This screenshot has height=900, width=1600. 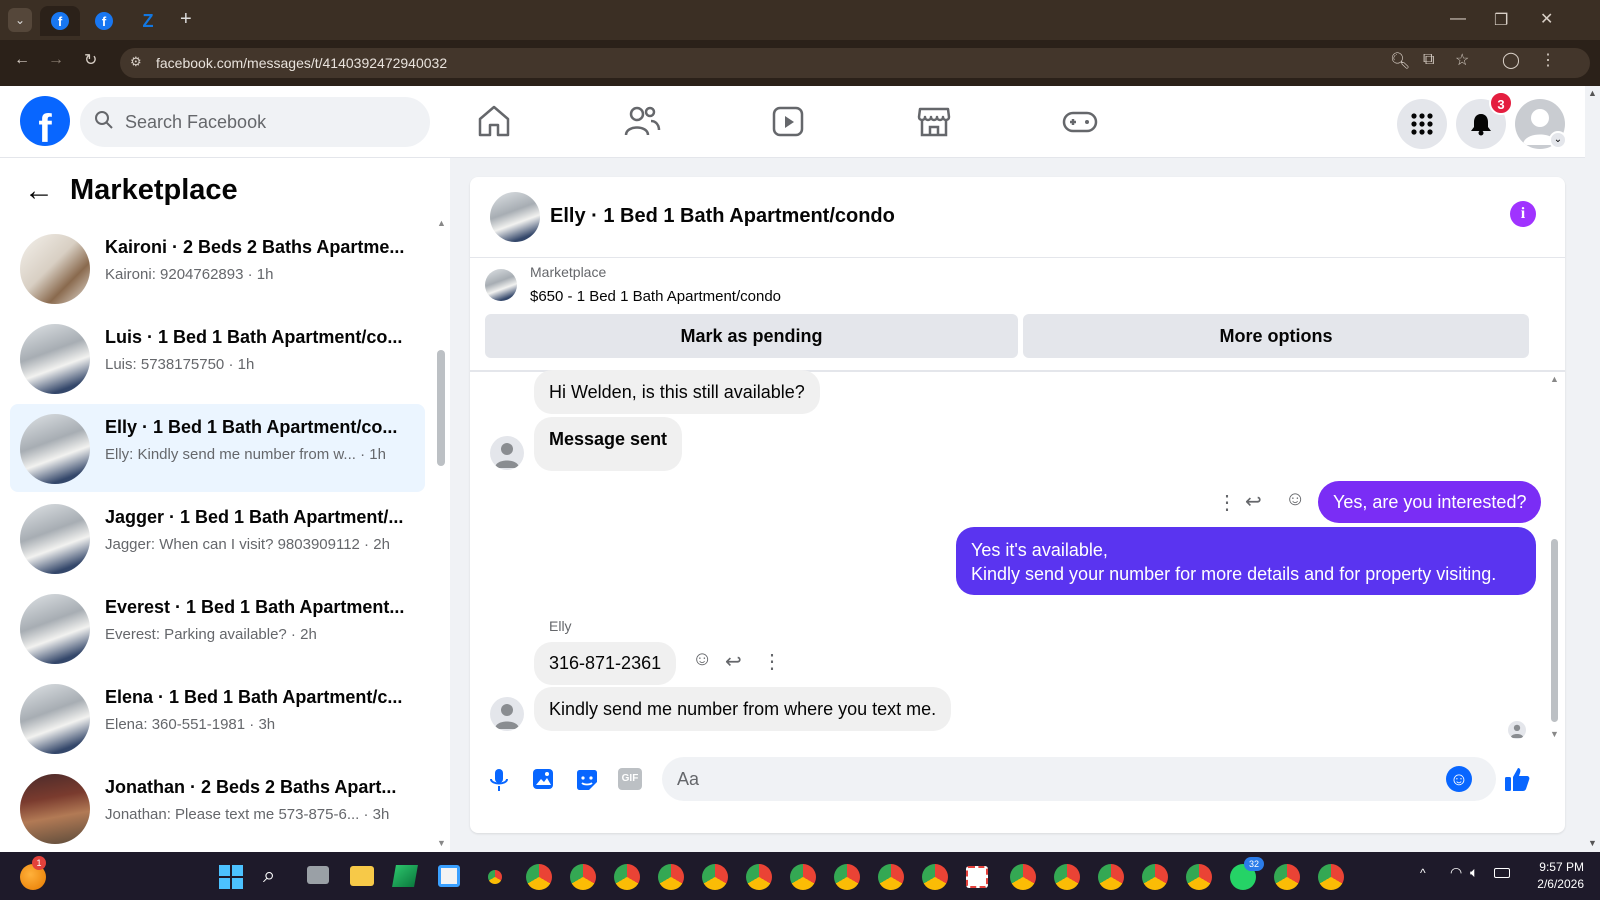 What do you see at coordinates (441, 843) in the screenshot?
I see `sidebar-scroll-down-icon: ▼` at bounding box center [441, 843].